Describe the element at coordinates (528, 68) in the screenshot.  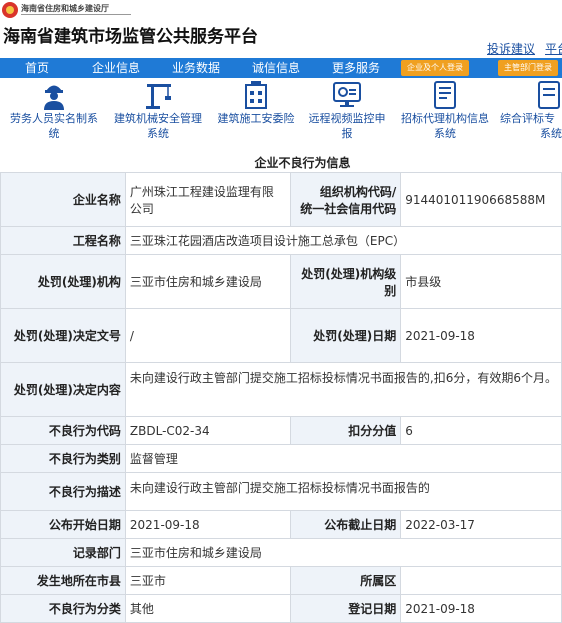
I see `authority-login-button: 主管部门登录` at that location.